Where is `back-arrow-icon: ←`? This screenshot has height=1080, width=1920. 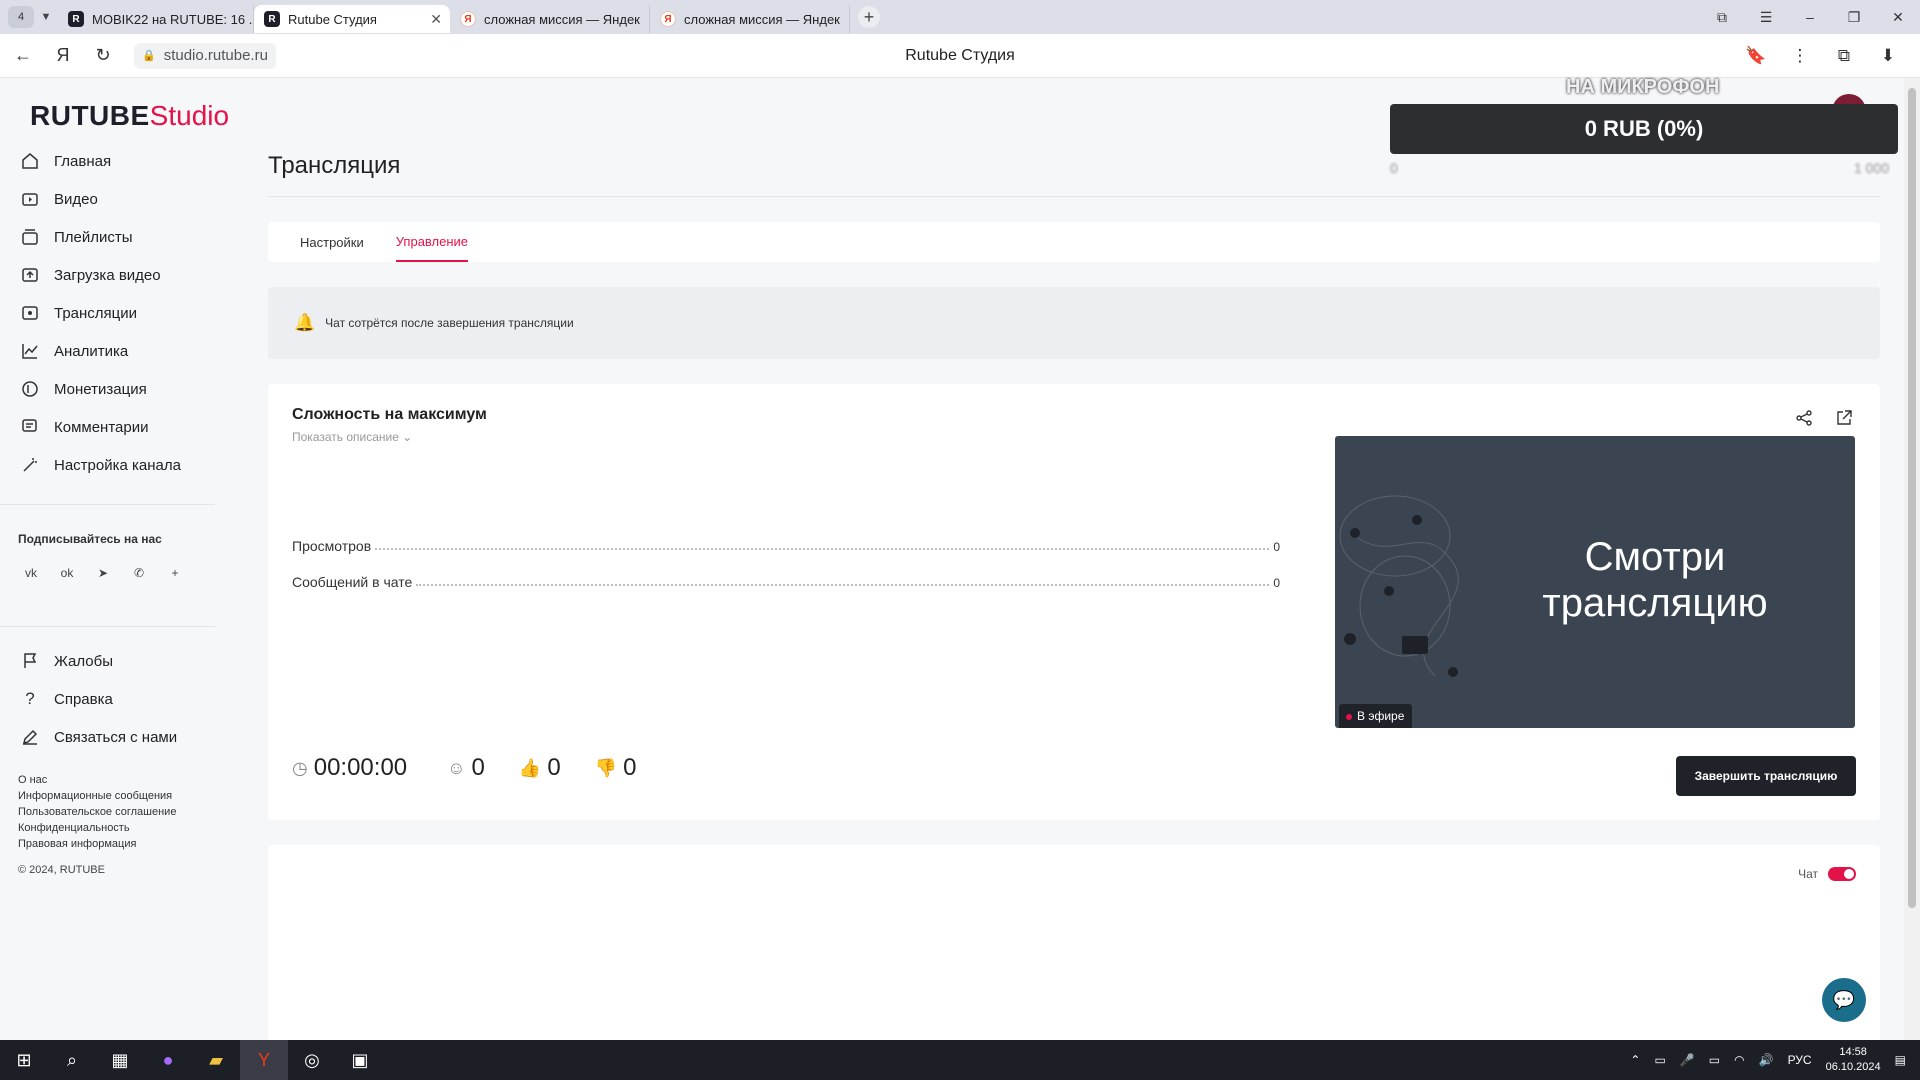
back-arrow-icon: ← is located at coordinates (23, 56).